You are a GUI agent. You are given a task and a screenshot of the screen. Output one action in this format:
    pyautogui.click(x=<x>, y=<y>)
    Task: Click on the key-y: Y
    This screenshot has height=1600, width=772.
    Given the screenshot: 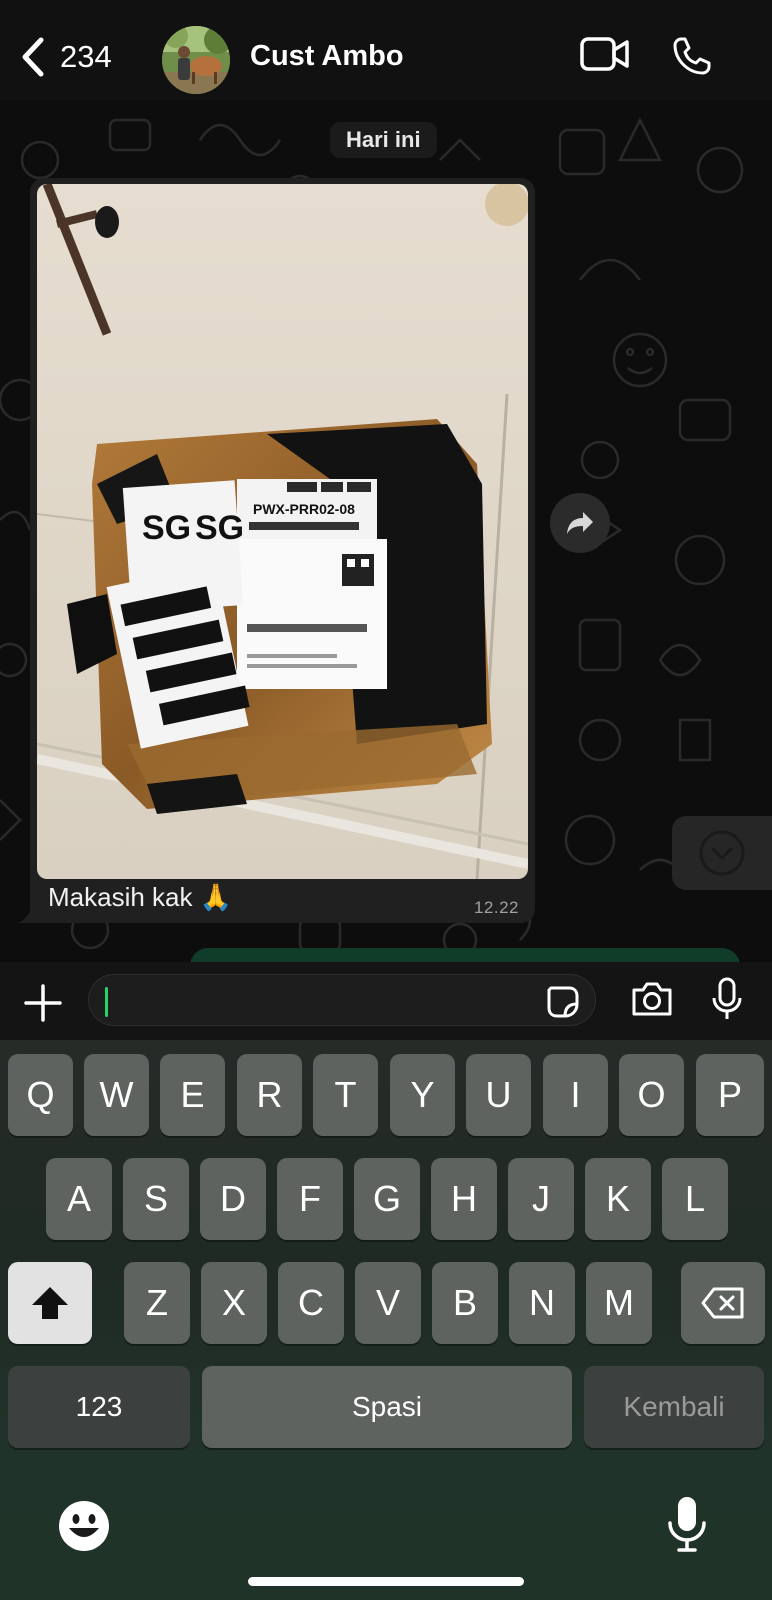 What is the action you would take?
    pyautogui.click(x=422, y=1095)
    